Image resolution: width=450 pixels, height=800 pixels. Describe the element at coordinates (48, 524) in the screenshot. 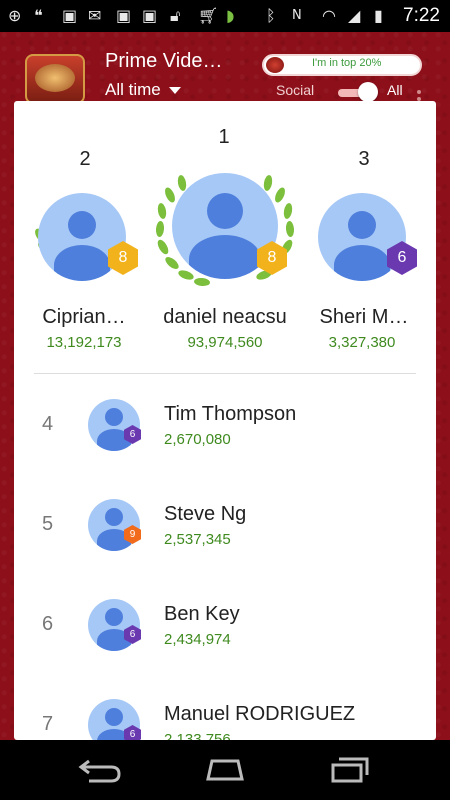

I see `rank-number: 5` at that location.